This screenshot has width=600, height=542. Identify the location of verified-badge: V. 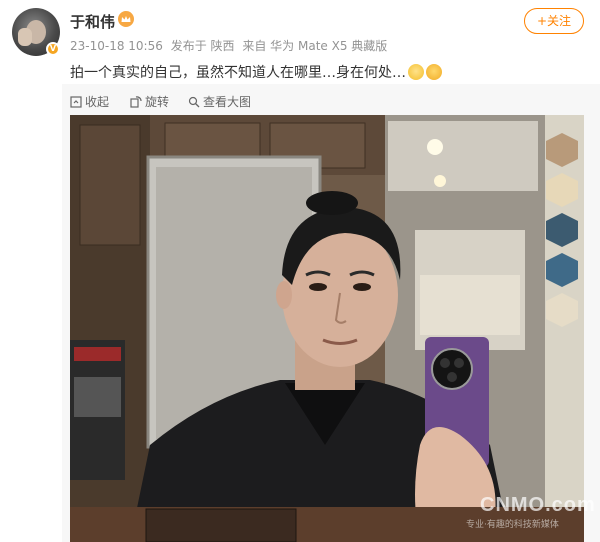
(53, 49).